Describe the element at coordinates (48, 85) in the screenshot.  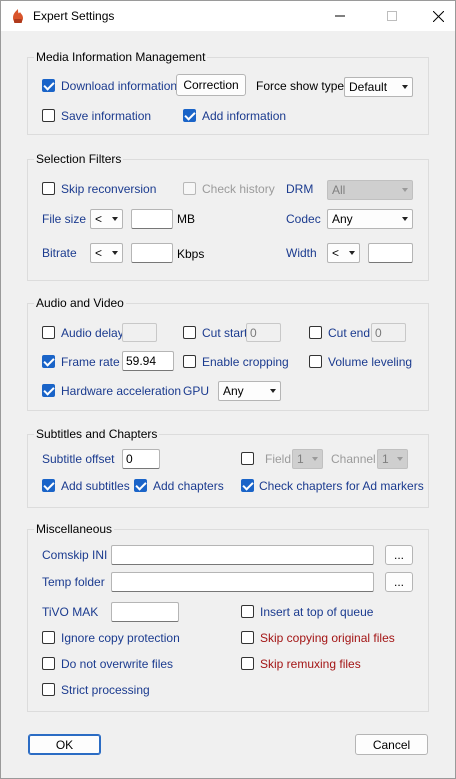
I see `download-info-checkbox` at that location.